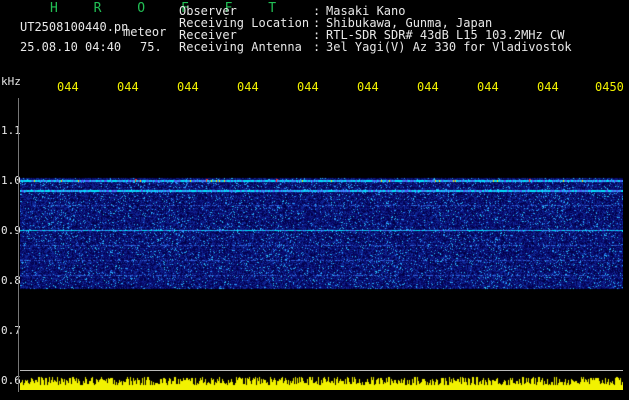 The width and height of the screenshot is (629, 400). Describe the element at coordinates (11, 130) in the screenshot. I see `y-tick-label: 1.1` at that location.